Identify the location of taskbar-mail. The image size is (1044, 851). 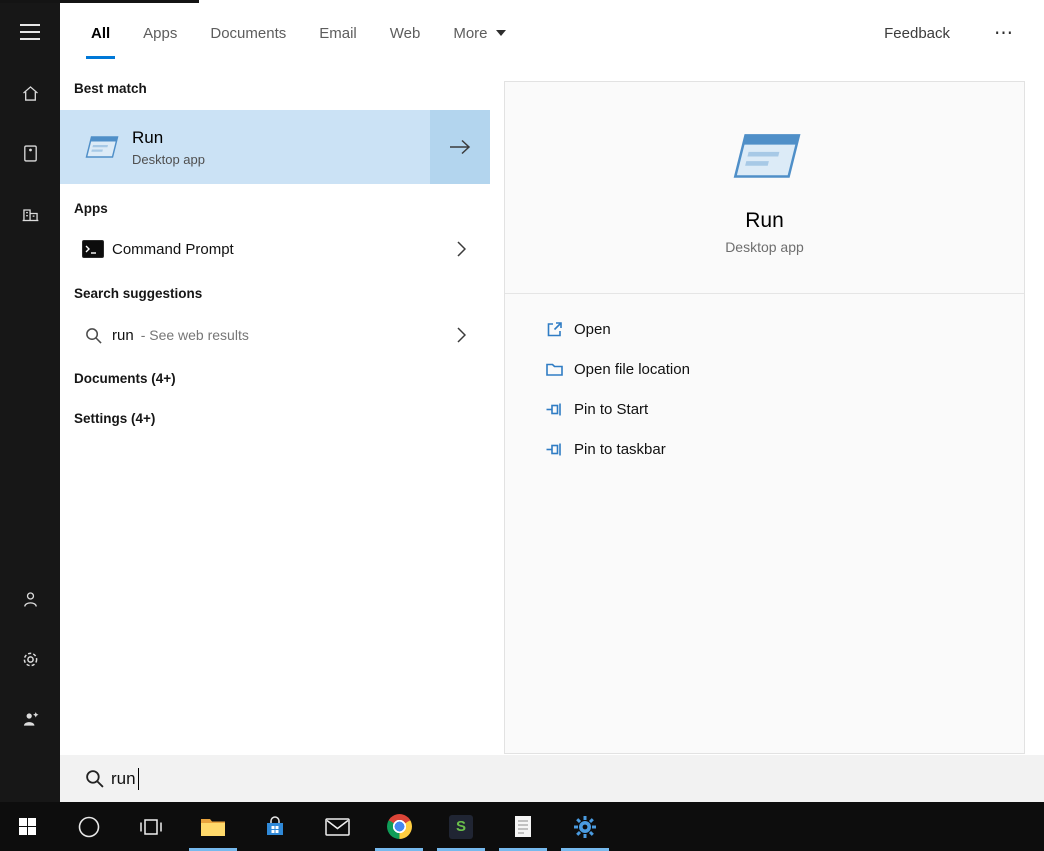
(337, 826).